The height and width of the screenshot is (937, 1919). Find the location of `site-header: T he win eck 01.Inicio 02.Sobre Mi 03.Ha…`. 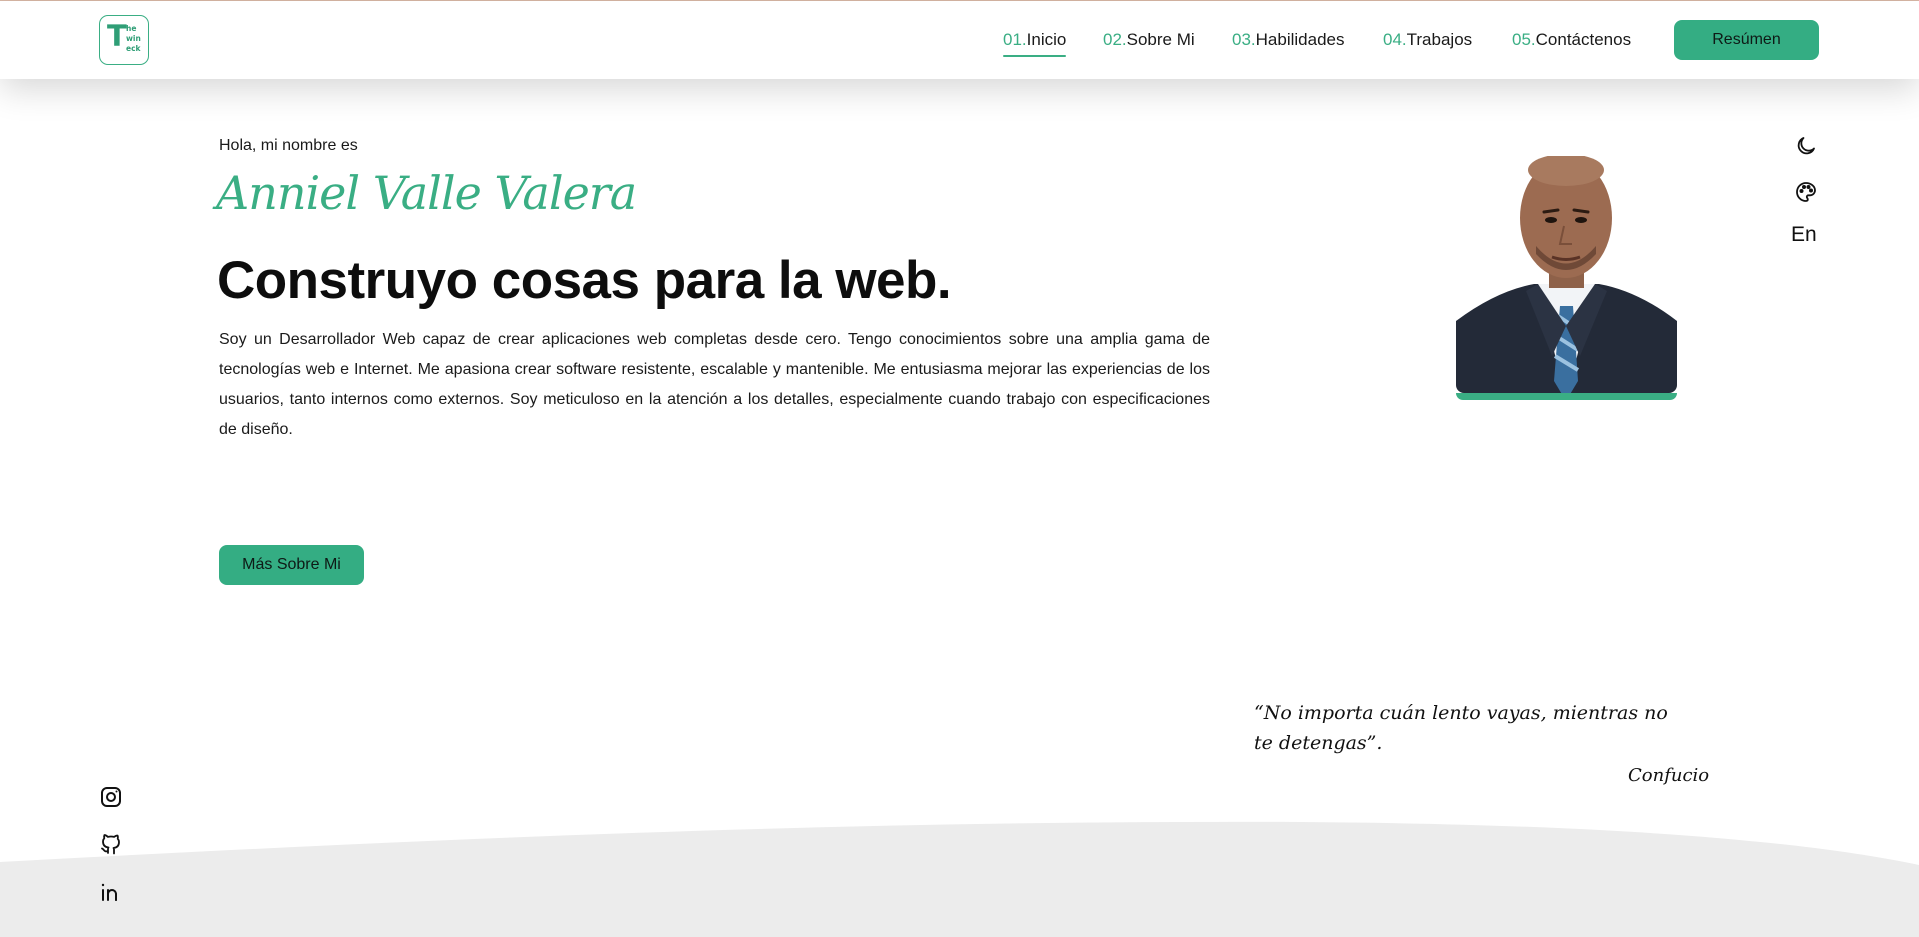

site-header: T he win eck 01.Inicio 02.Sobre Mi 03.Ha… is located at coordinates (959, 40).